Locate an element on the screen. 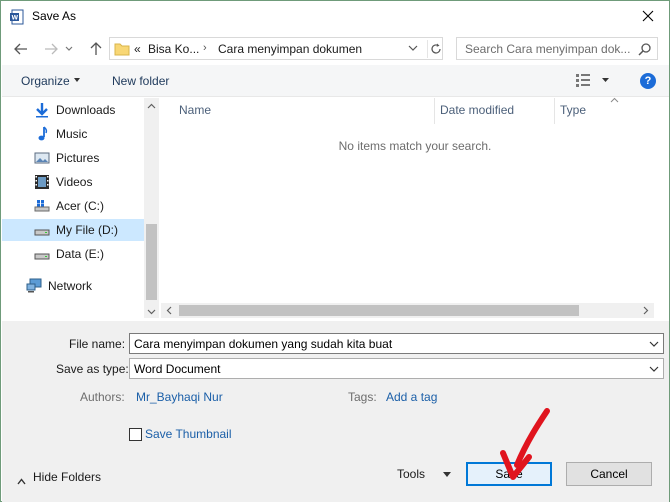 The width and height of the screenshot is (670, 502). address-dropdown is located at coordinates (413, 49).